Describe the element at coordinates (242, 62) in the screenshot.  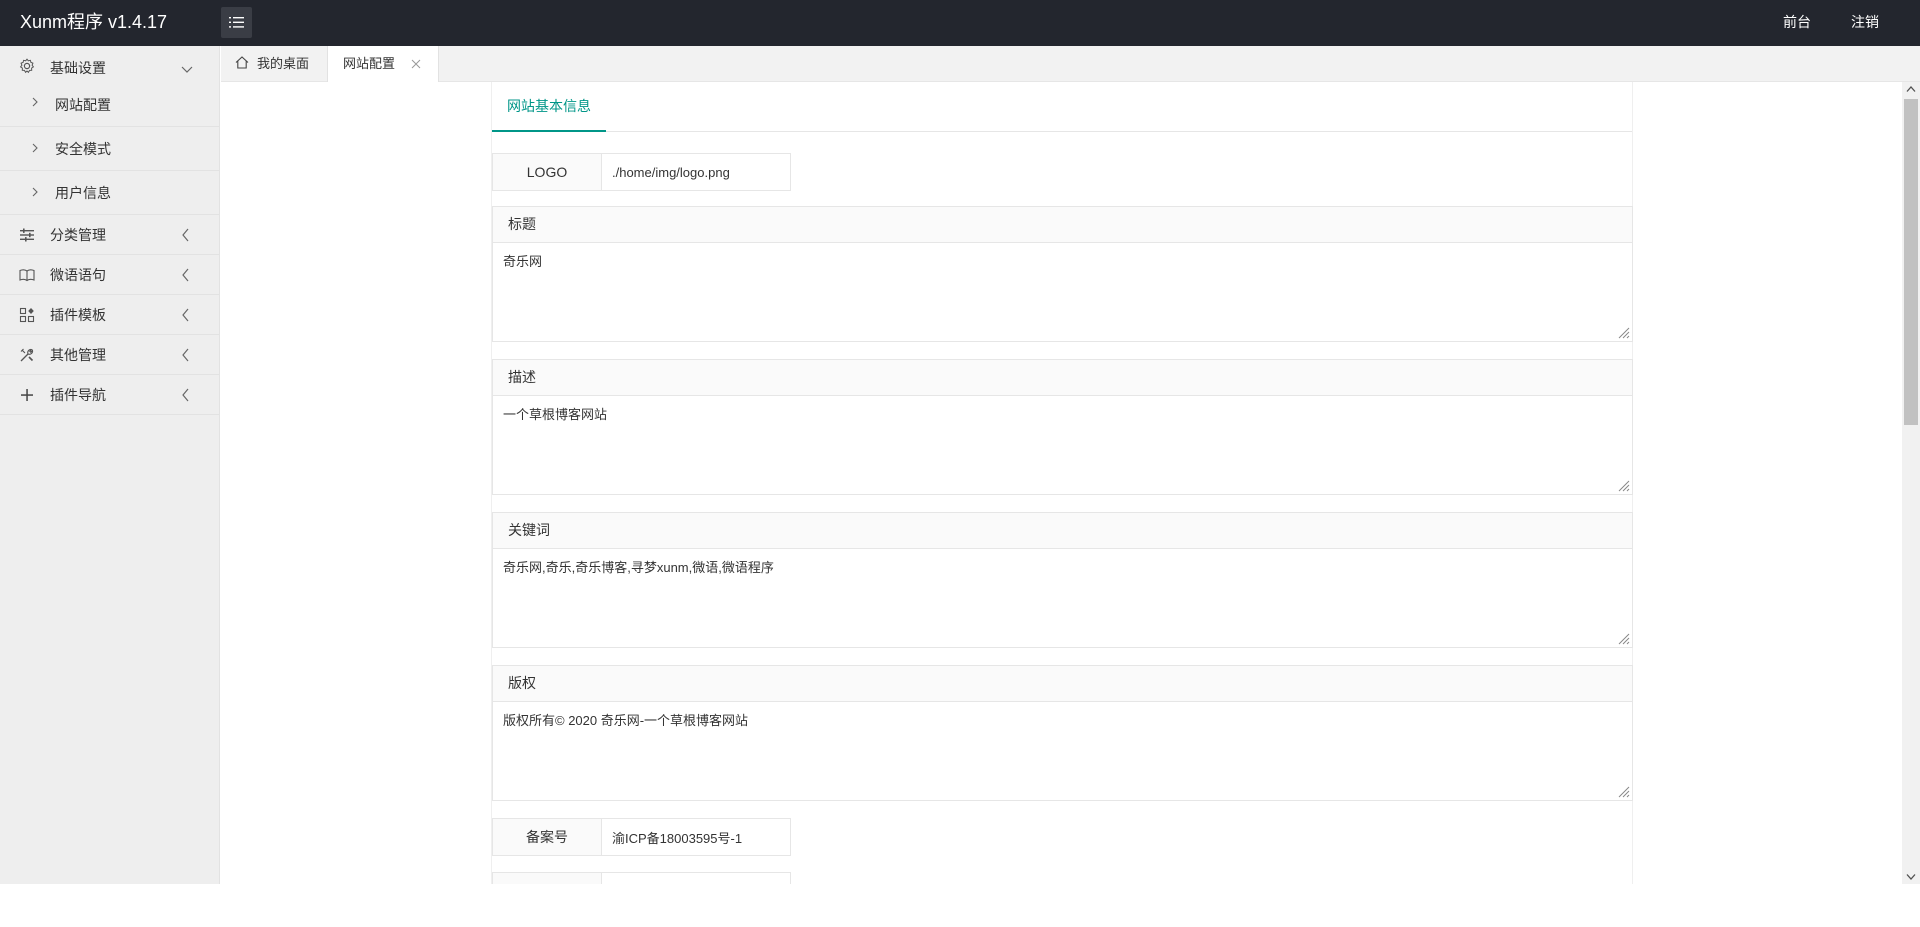
I see `home-icon` at that location.